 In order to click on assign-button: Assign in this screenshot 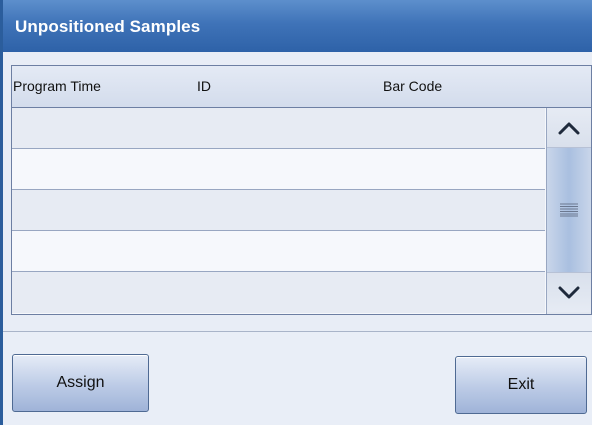, I will do `click(80, 383)`.